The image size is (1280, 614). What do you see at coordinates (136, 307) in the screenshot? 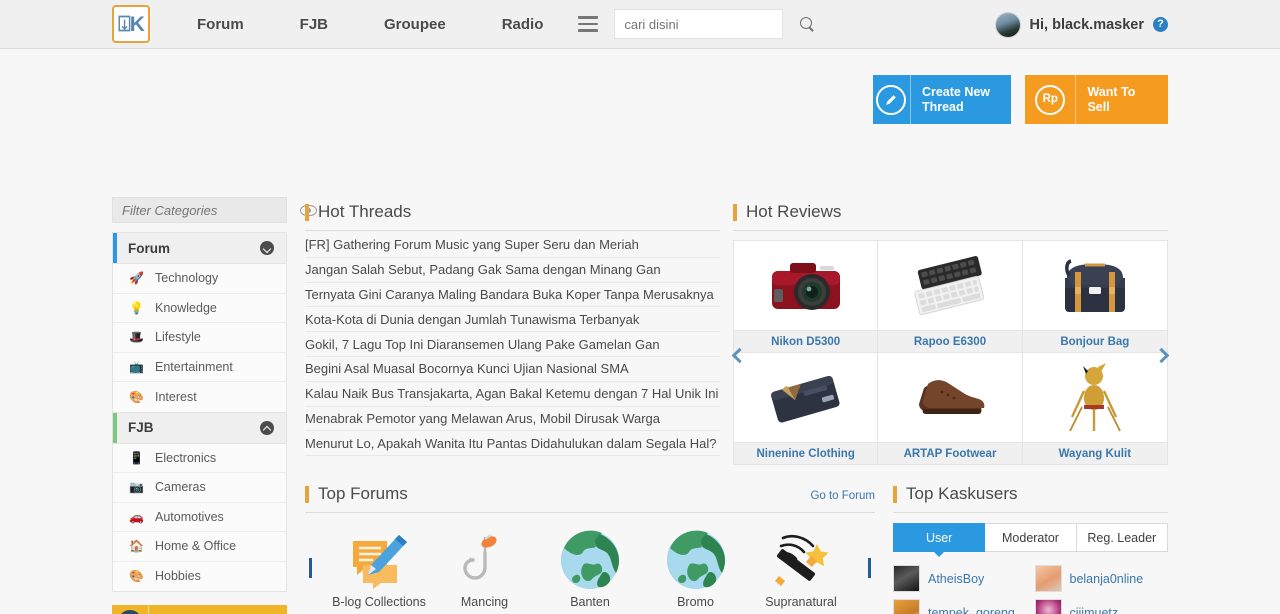
I see `lightbulb-icon: 💡` at bounding box center [136, 307].